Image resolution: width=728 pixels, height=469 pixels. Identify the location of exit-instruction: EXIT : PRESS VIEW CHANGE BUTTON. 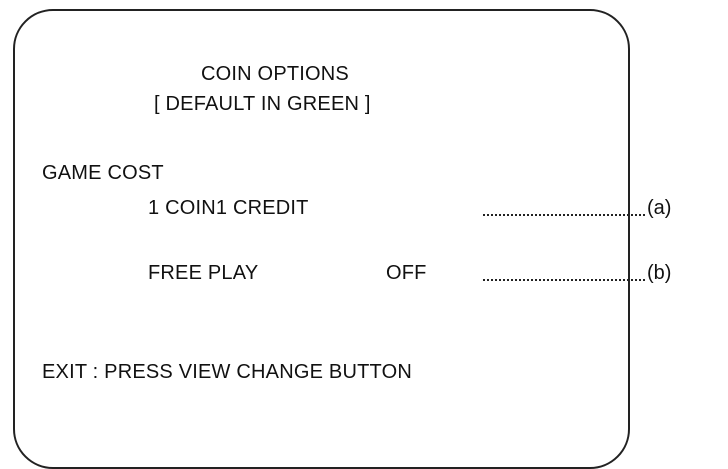
(227, 372).